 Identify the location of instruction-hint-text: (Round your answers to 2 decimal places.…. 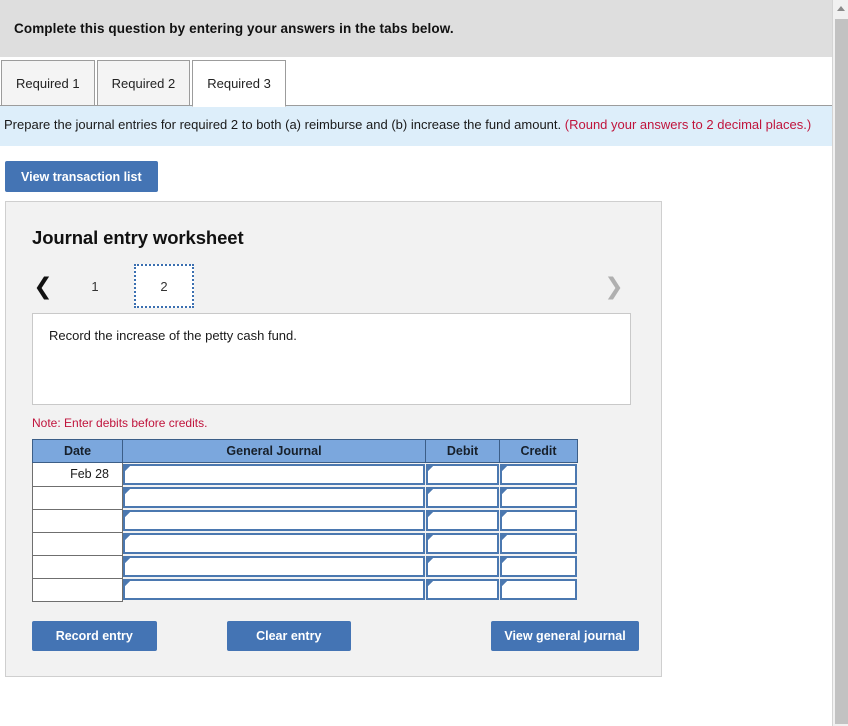
(688, 124).